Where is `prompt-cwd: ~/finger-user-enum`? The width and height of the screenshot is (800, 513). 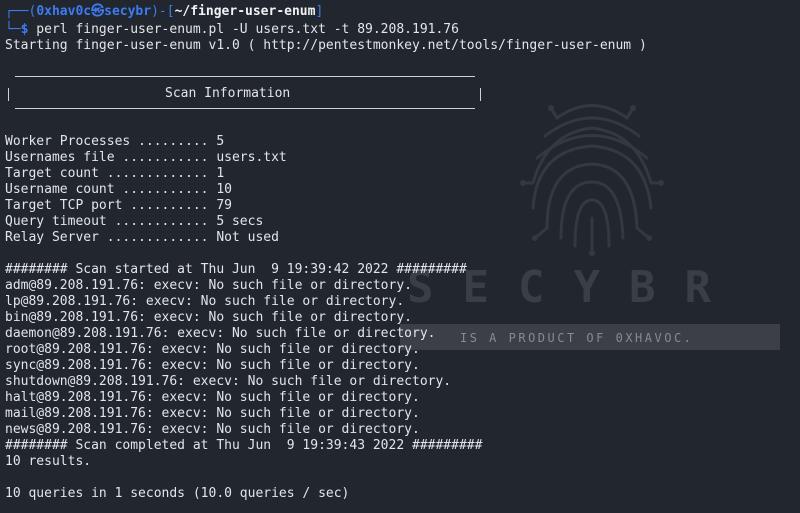
prompt-cwd: ~/finger-user-enum is located at coordinates (245, 11).